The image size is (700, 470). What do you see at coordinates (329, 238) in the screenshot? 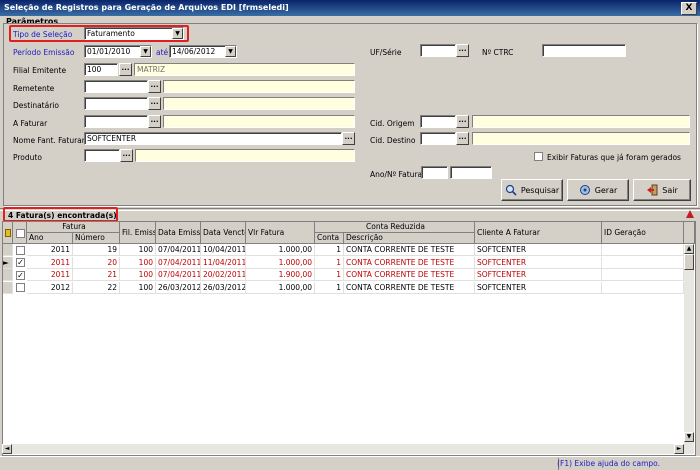
I see `conta-header: Conta` at bounding box center [329, 238].